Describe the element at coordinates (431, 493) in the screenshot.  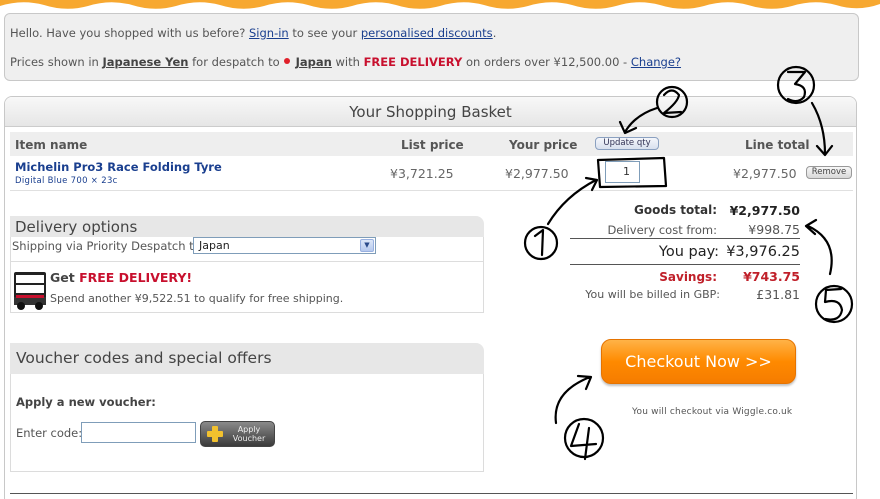
I see `bottom-divider` at that location.